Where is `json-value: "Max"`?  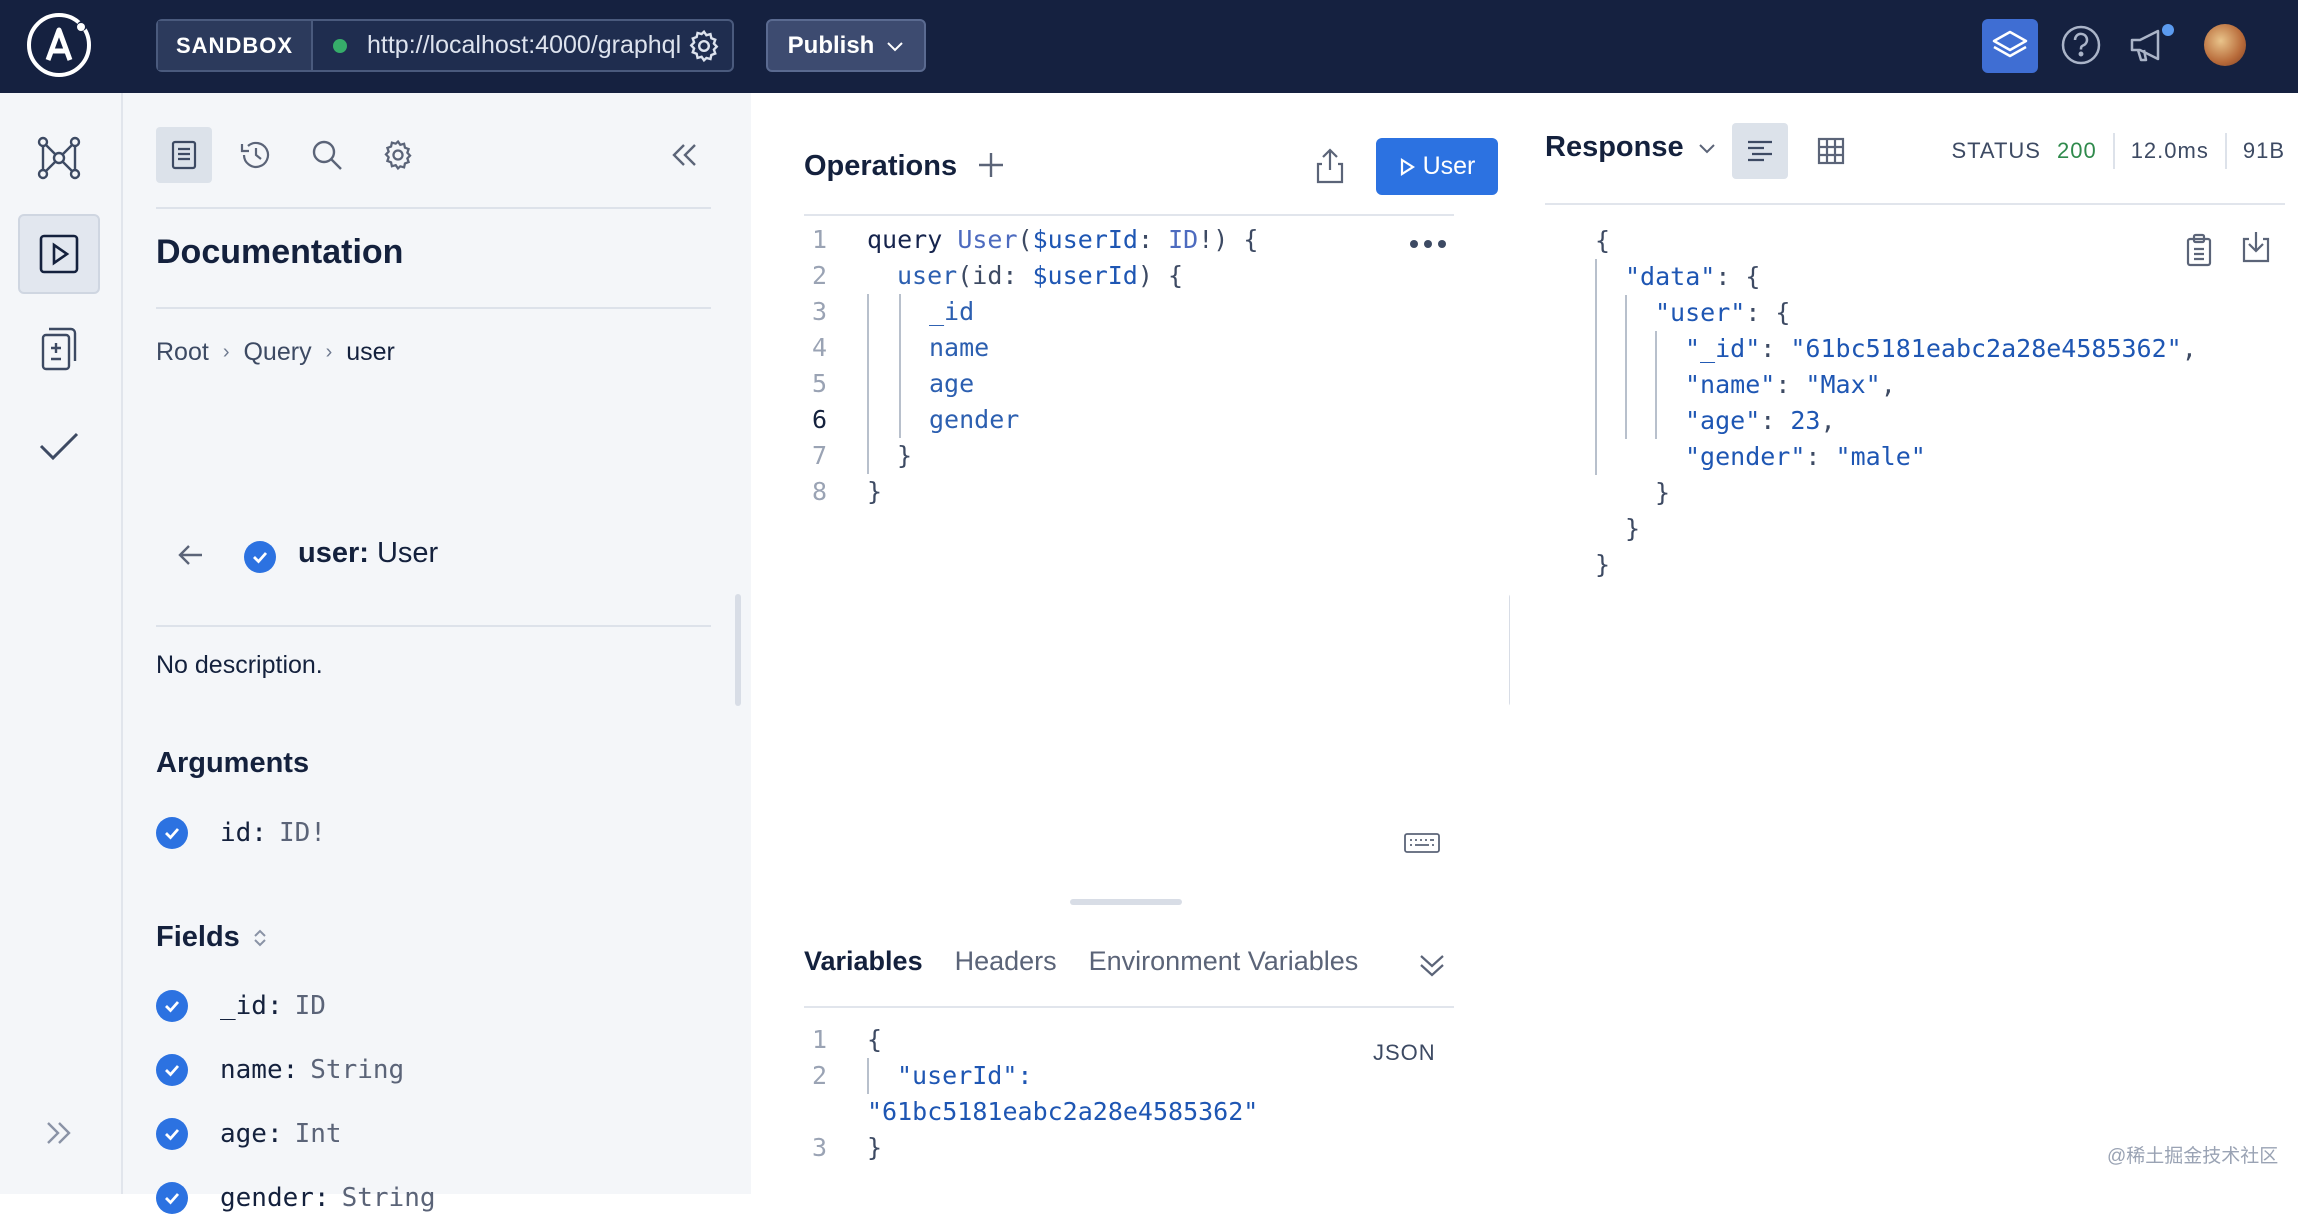 json-value: "Max" is located at coordinates (1843, 384).